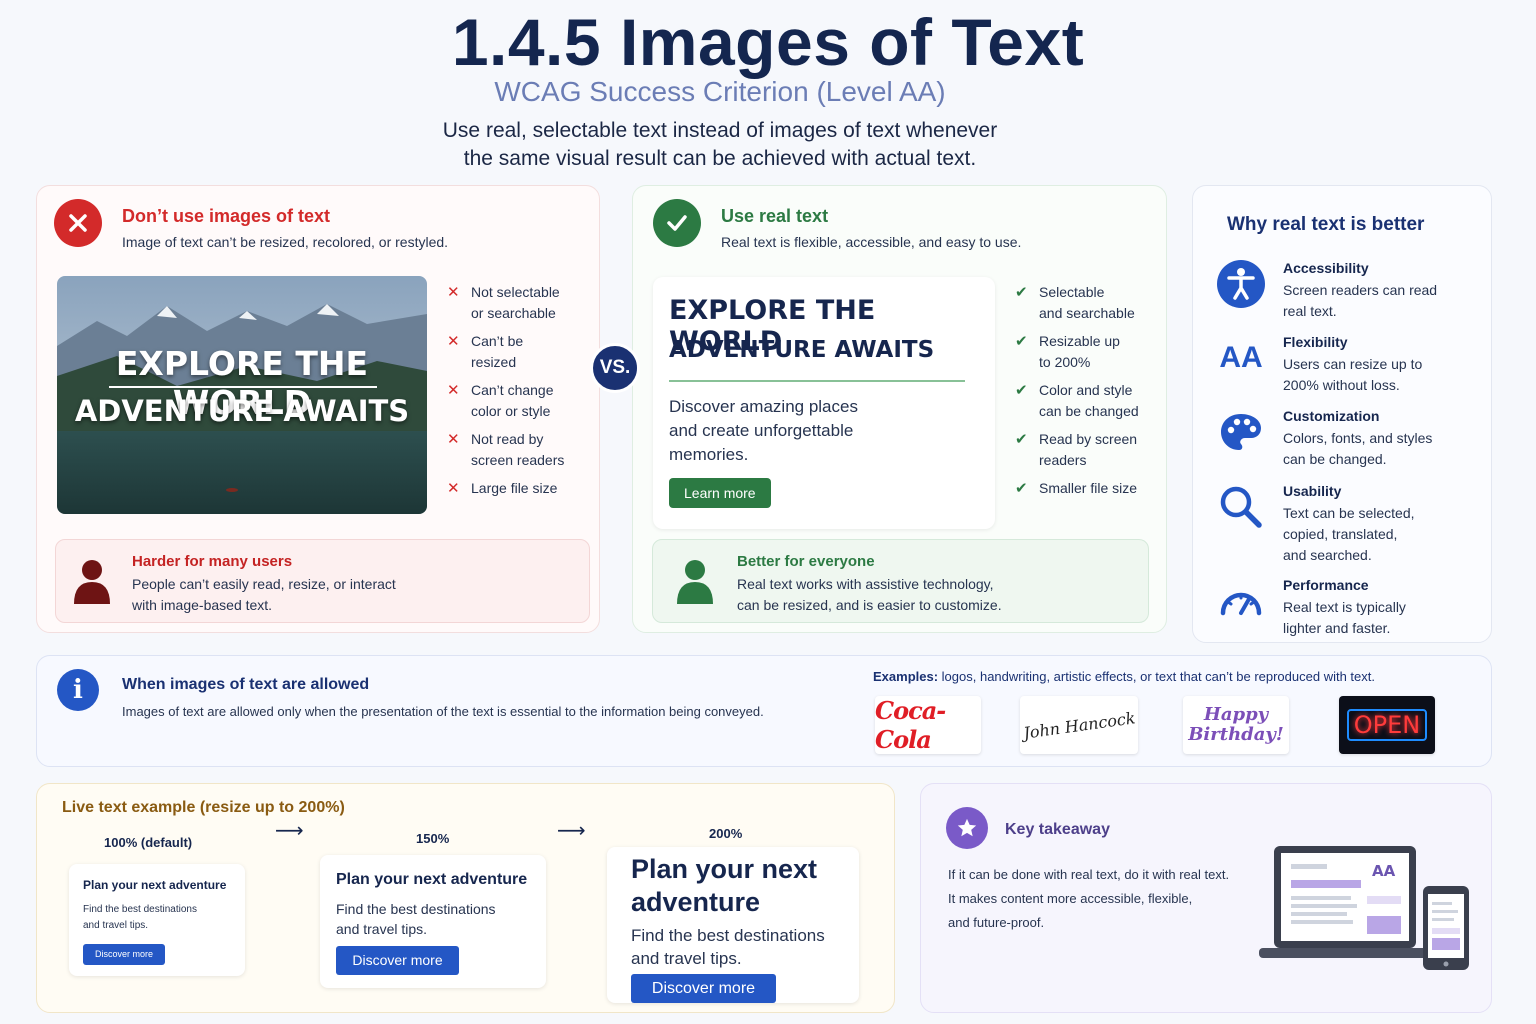 Image resolution: width=1536 pixels, height=1024 pixels. I want to click on page-title: 1.4.5 Images of Text, so click(768, 42).